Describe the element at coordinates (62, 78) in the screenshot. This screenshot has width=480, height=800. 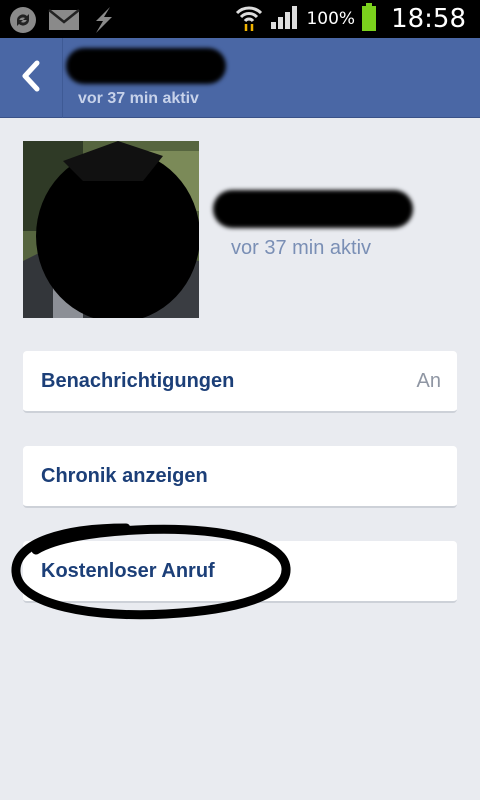
I see `header-divider` at that location.